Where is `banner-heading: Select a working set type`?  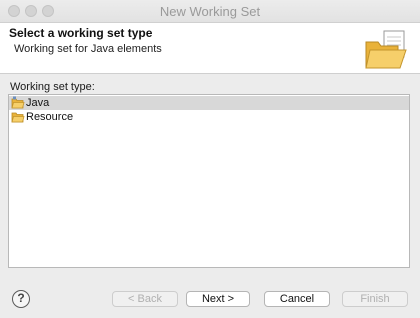 banner-heading: Select a working set type is located at coordinates (81, 33).